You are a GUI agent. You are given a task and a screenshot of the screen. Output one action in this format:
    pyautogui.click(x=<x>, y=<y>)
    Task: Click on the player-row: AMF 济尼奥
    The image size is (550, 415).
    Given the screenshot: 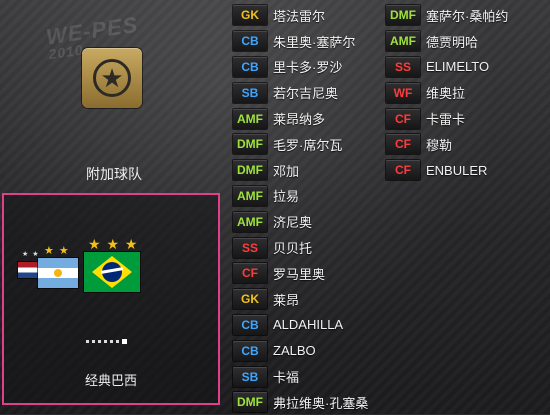 What is the action you would take?
    pyautogui.click(x=307, y=222)
    